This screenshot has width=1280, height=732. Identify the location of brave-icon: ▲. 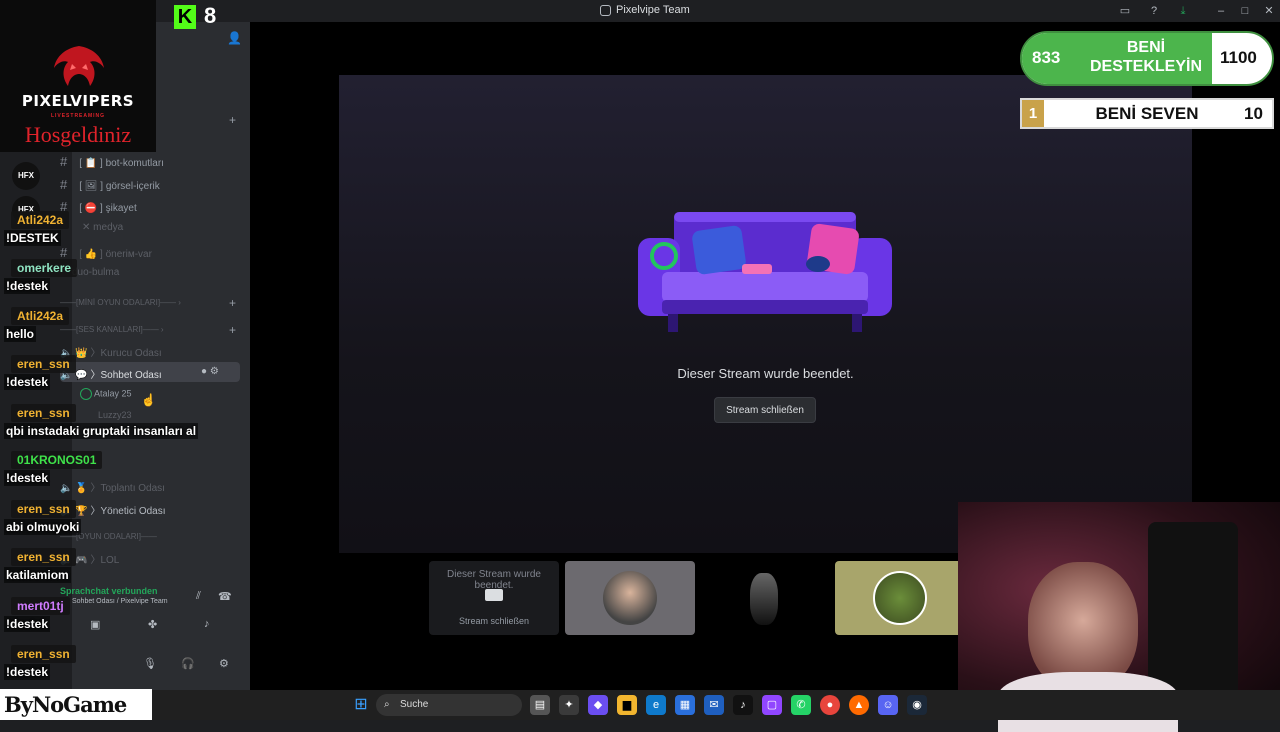
(859, 705).